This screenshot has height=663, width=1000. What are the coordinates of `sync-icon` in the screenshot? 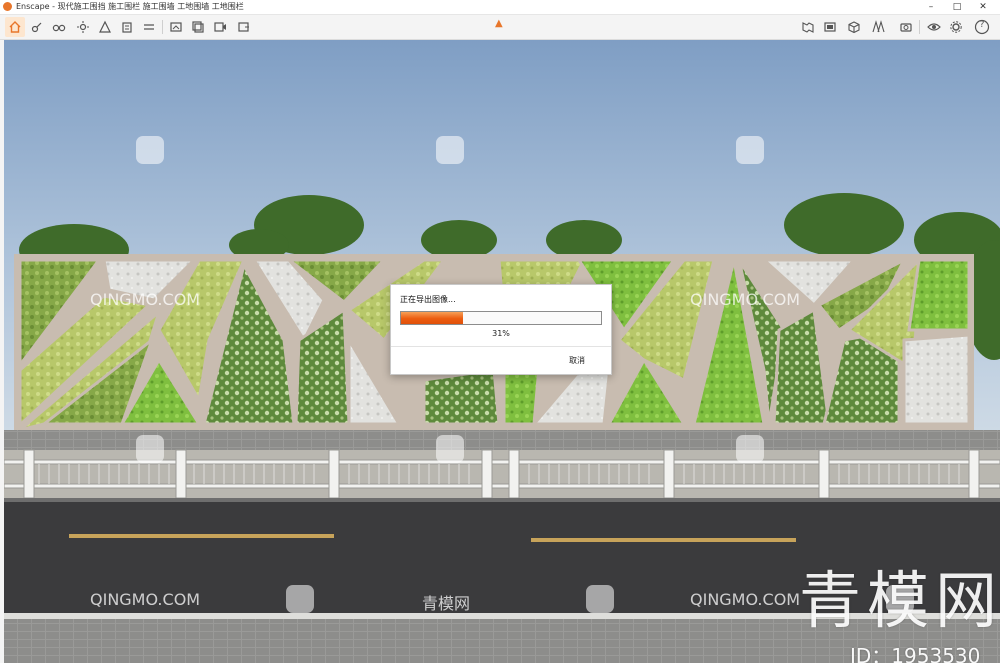 It's located at (149, 27).